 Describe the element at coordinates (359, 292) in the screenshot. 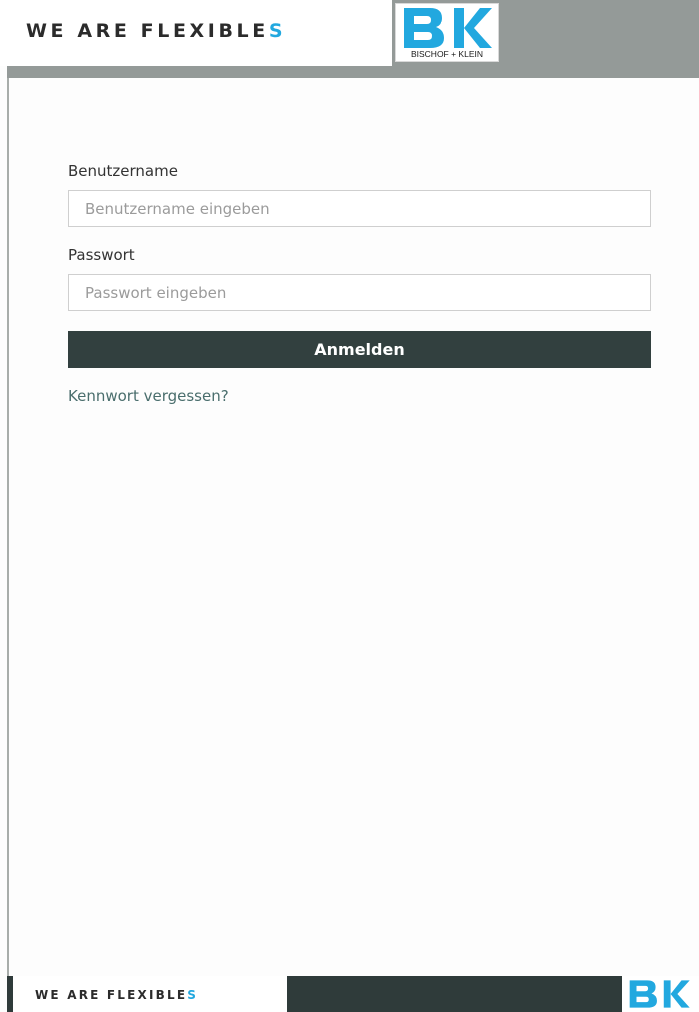

I see `password-input` at that location.